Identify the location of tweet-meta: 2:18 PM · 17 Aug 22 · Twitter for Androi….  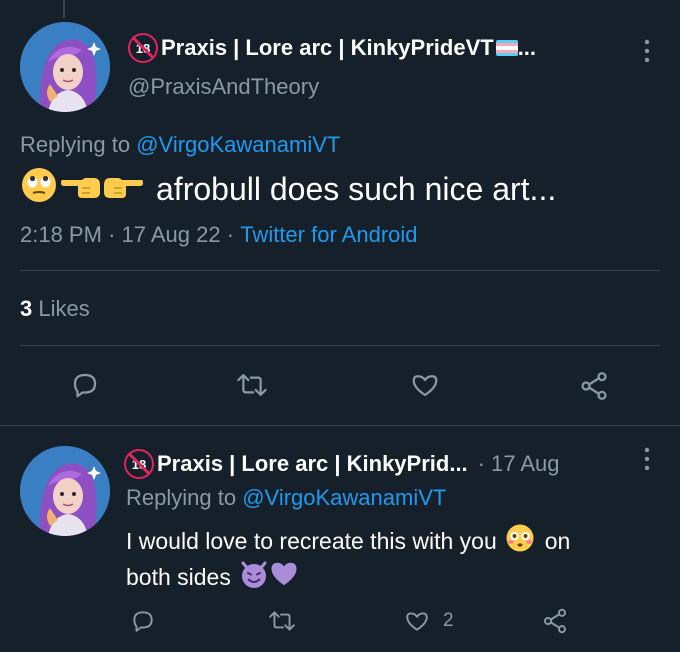
(219, 235).